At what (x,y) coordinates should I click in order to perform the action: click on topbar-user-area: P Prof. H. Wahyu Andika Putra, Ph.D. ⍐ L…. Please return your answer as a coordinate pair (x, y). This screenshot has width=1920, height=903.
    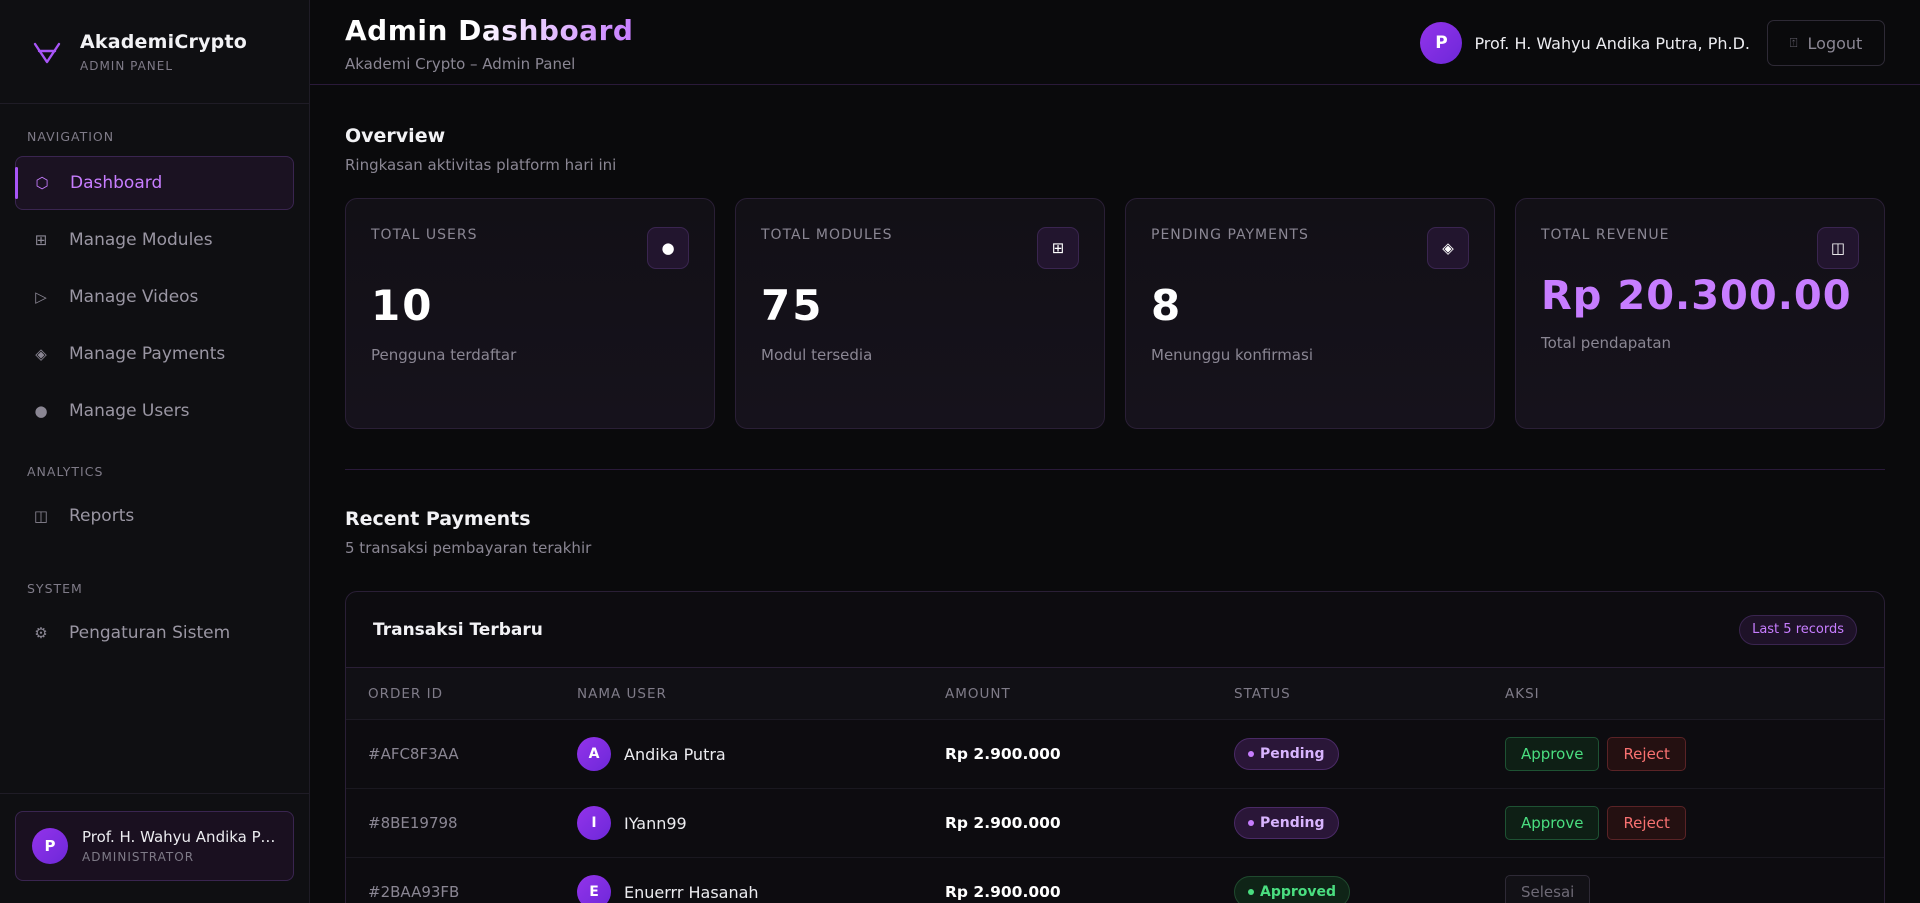
    Looking at the image, I should click on (1652, 43).